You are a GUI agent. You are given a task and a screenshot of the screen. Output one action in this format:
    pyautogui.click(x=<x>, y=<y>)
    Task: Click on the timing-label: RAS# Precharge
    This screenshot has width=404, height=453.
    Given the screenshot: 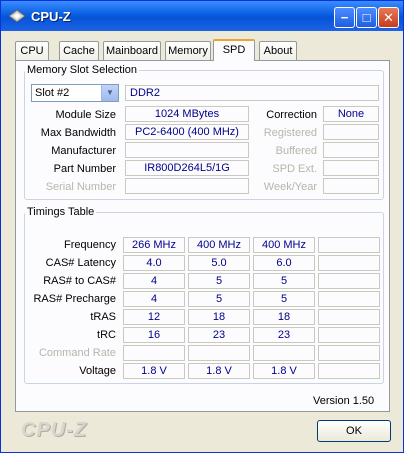 What is the action you would take?
    pyautogui.click(x=74, y=299)
    